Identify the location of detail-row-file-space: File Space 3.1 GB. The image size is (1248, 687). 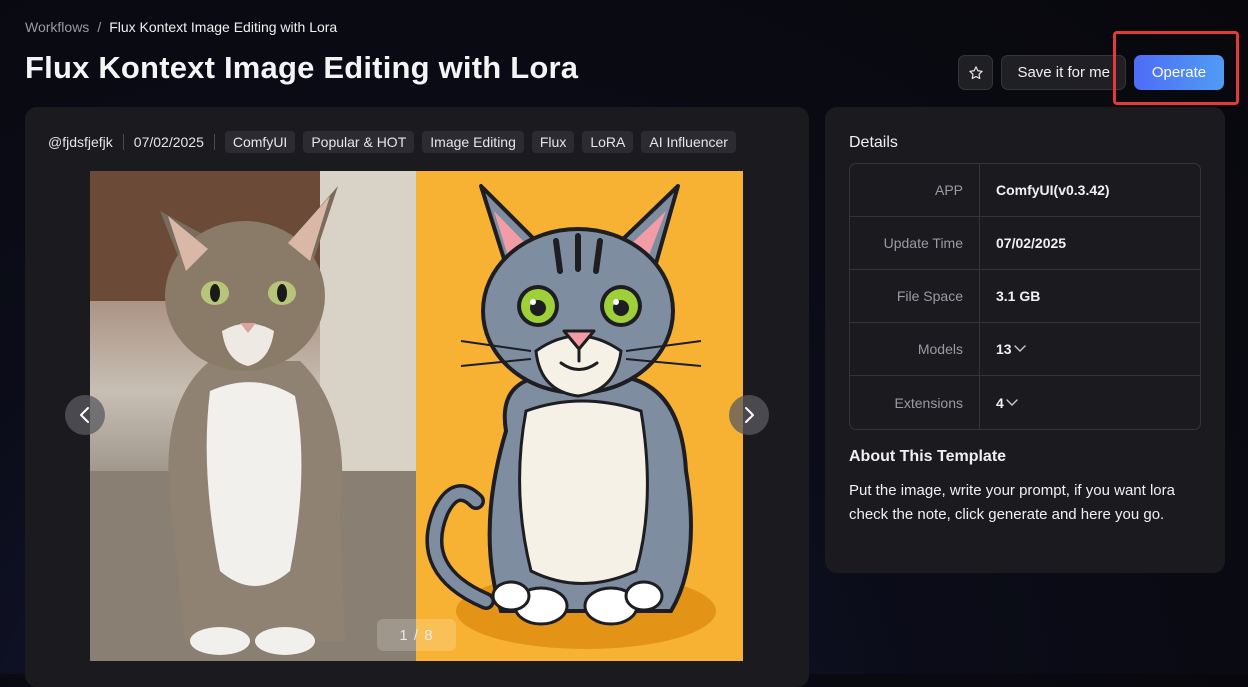
(1025, 296).